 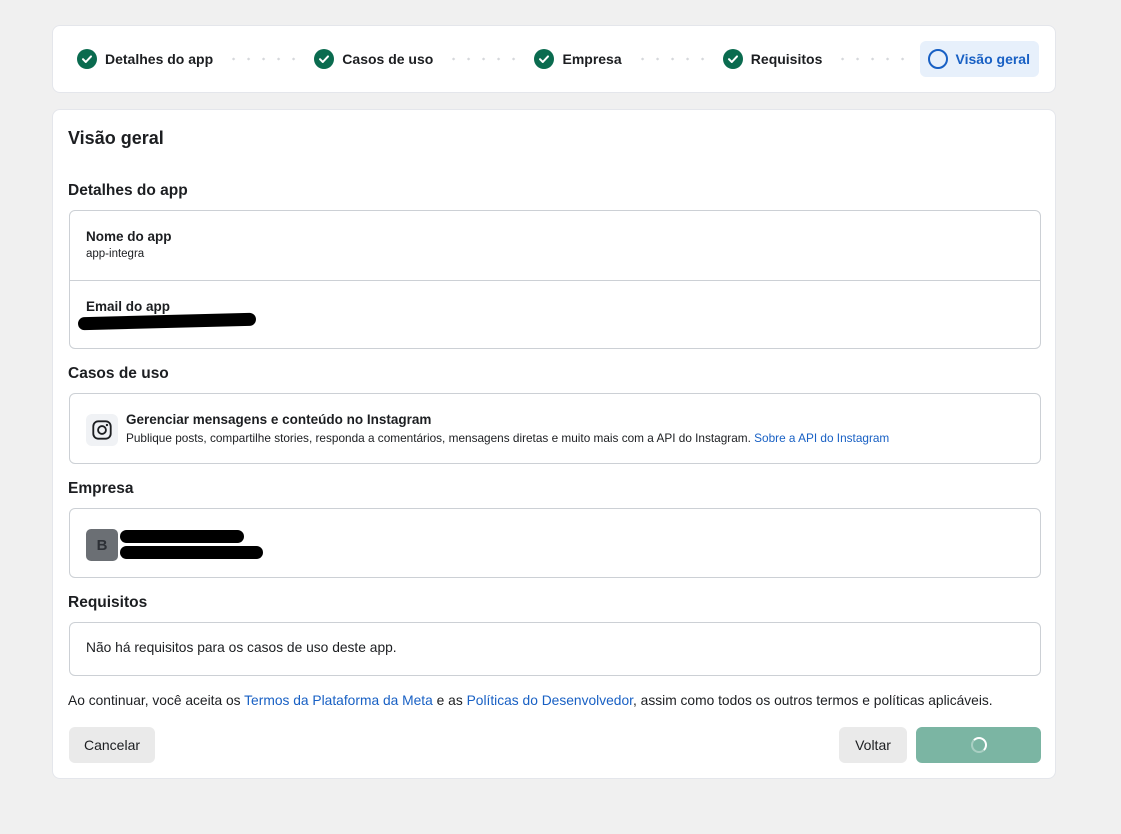 I want to click on step-app-details: Detalhes do app, so click(x=145, y=59).